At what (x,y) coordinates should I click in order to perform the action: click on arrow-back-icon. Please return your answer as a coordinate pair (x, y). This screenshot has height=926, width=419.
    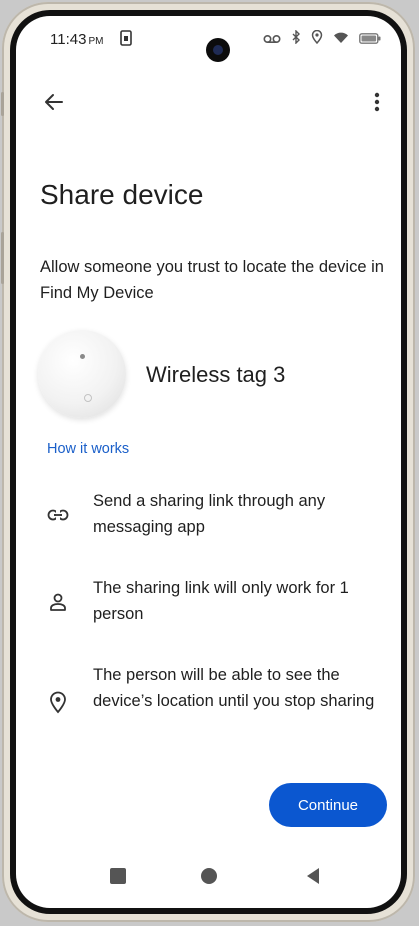
    Looking at the image, I should click on (54, 102).